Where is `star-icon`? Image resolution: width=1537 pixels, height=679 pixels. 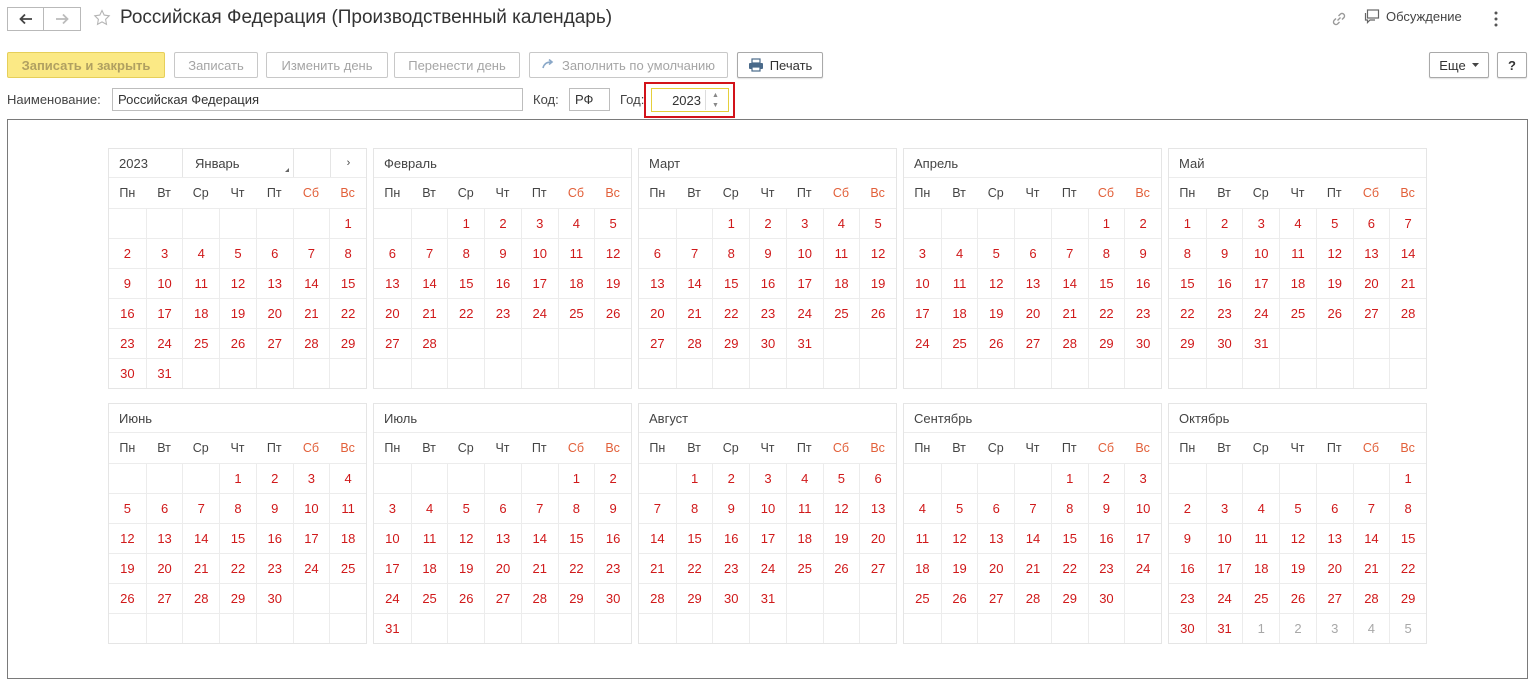
star-icon is located at coordinates (102, 18).